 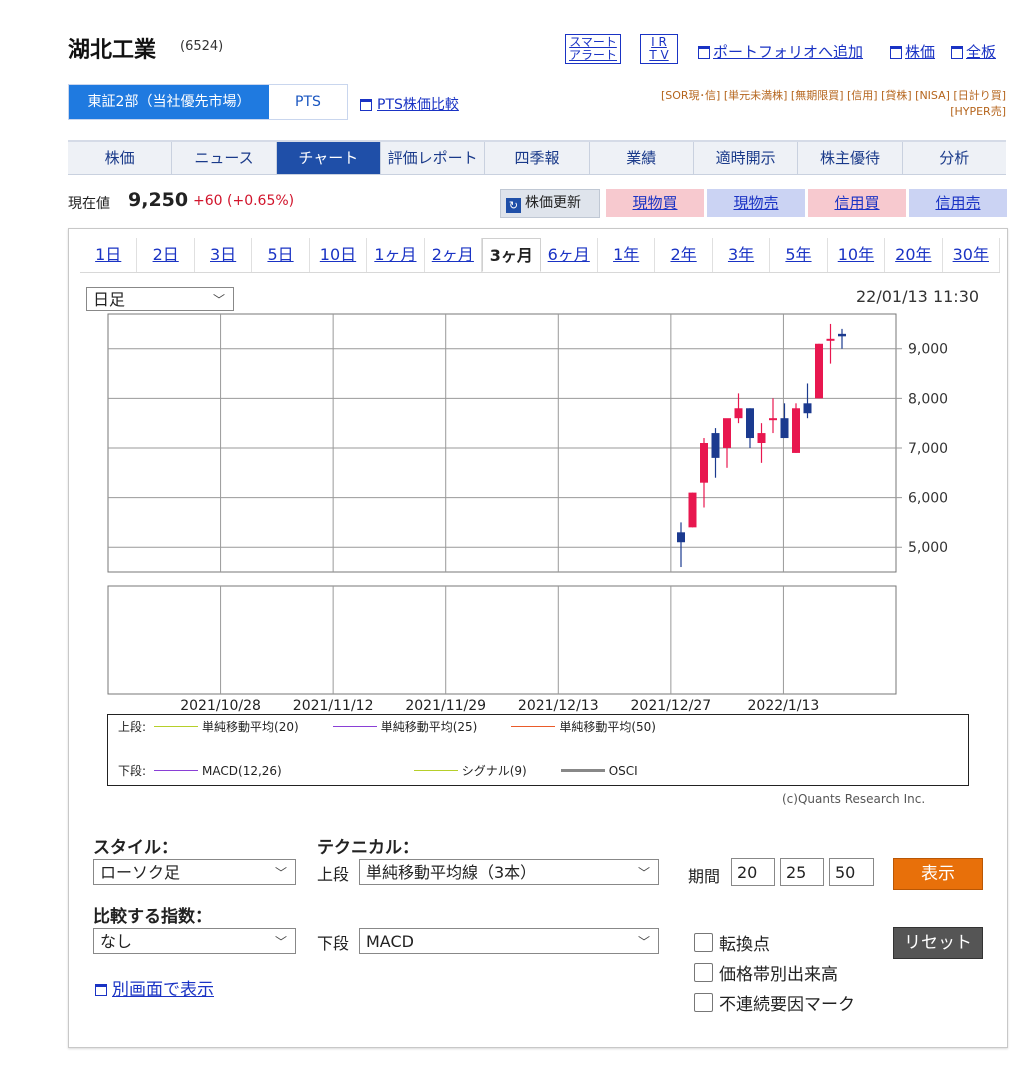 I want to click on style-label: スタイル：, so click(x=135, y=848).